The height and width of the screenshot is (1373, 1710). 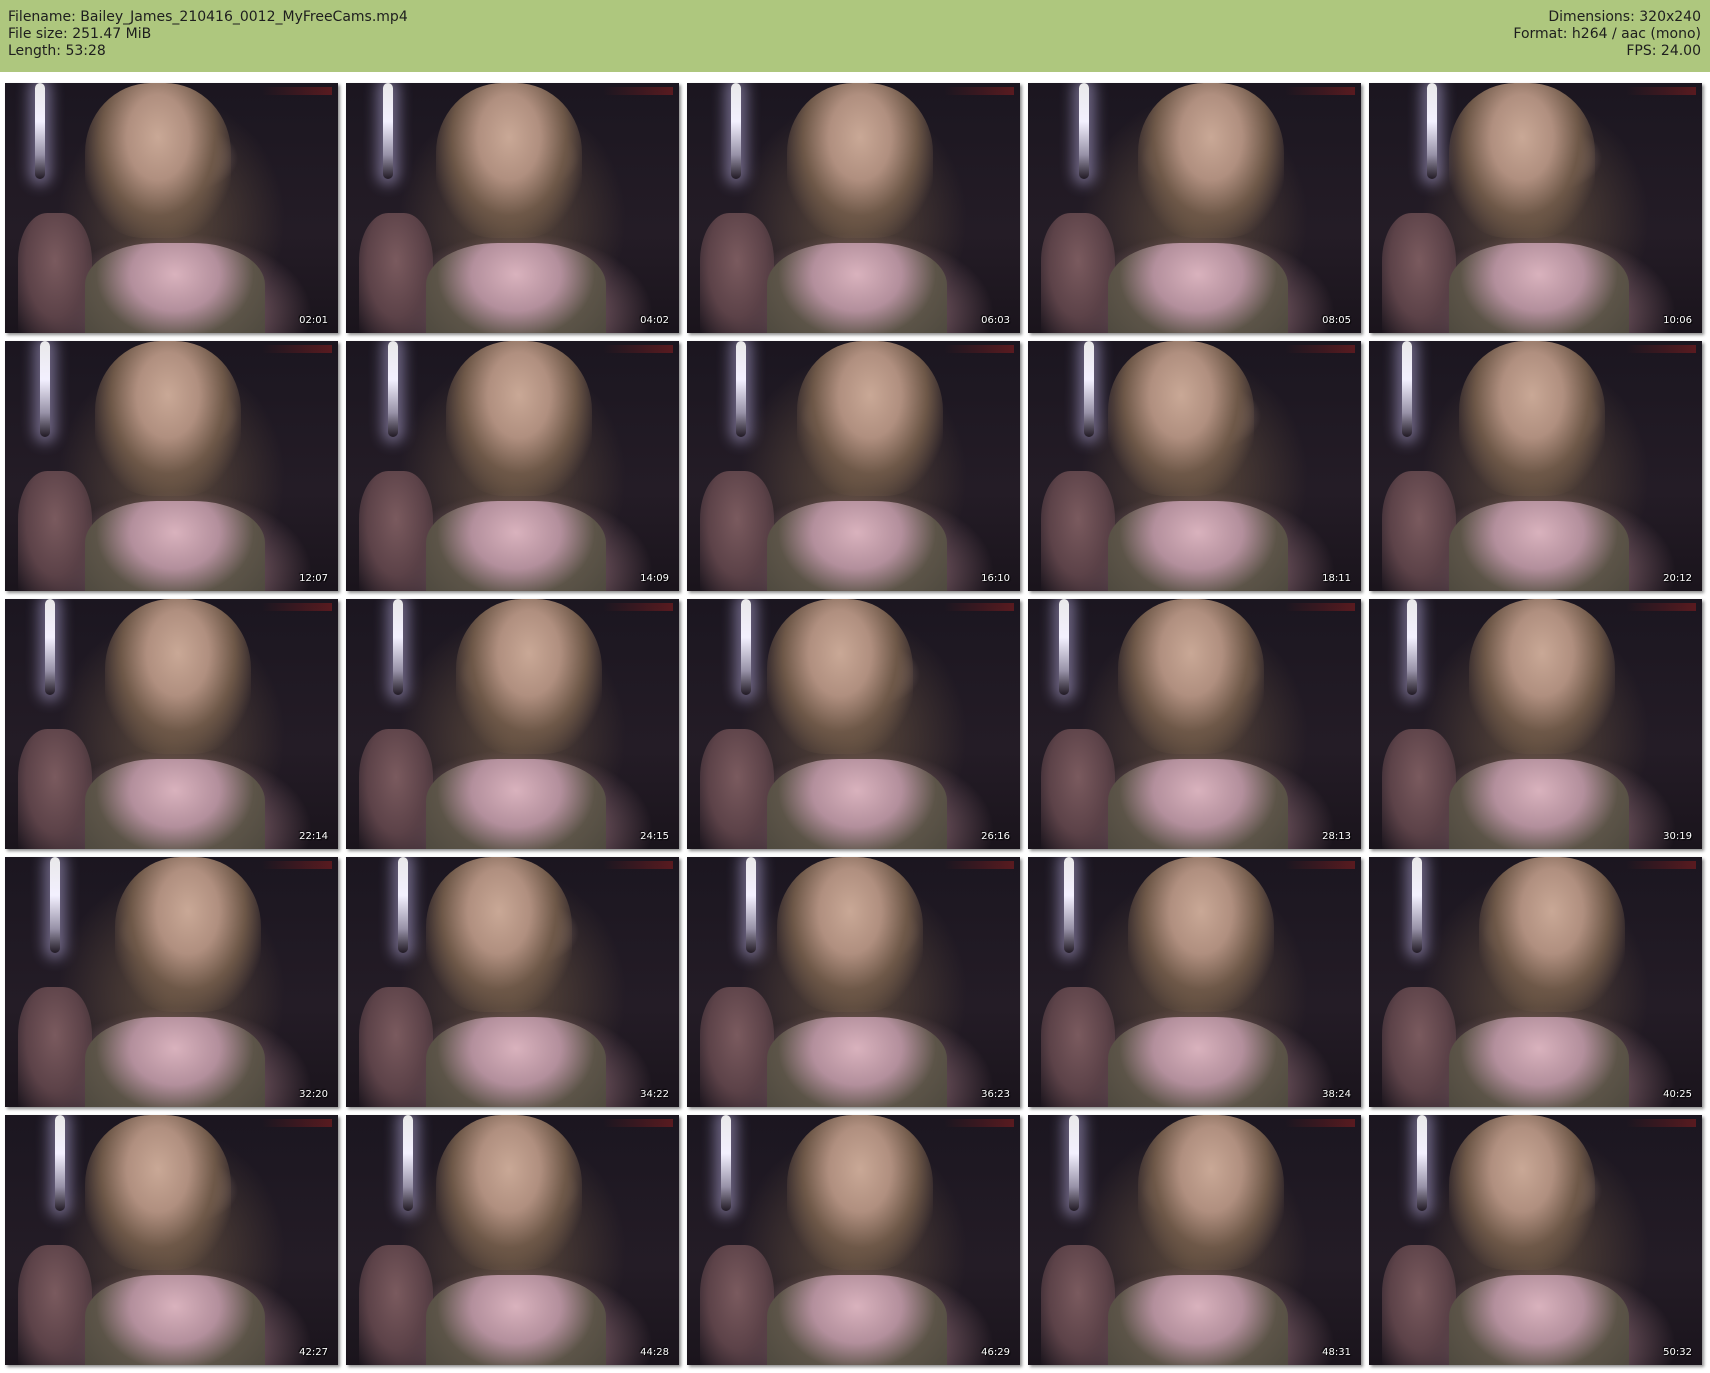 What do you see at coordinates (995, 1352) in the screenshot?
I see `frame-timestamp: 46:29` at bounding box center [995, 1352].